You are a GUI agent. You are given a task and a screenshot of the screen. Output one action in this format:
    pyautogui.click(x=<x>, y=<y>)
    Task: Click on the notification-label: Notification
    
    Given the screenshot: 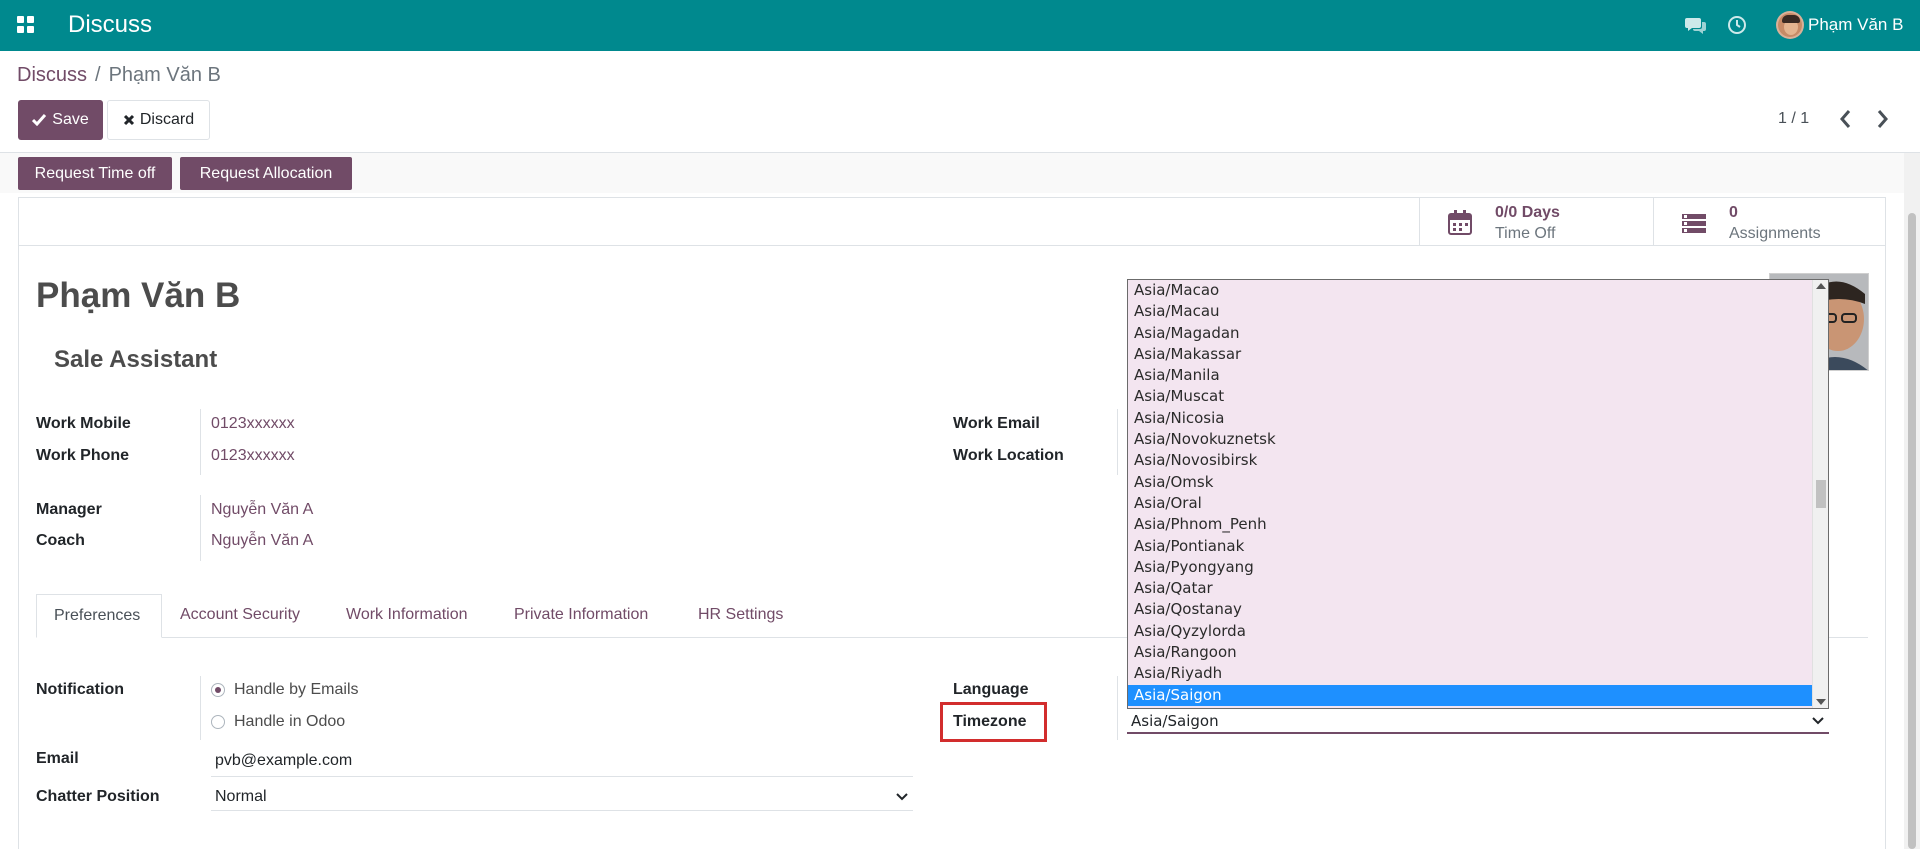 What is the action you would take?
    pyautogui.click(x=80, y=689)
    